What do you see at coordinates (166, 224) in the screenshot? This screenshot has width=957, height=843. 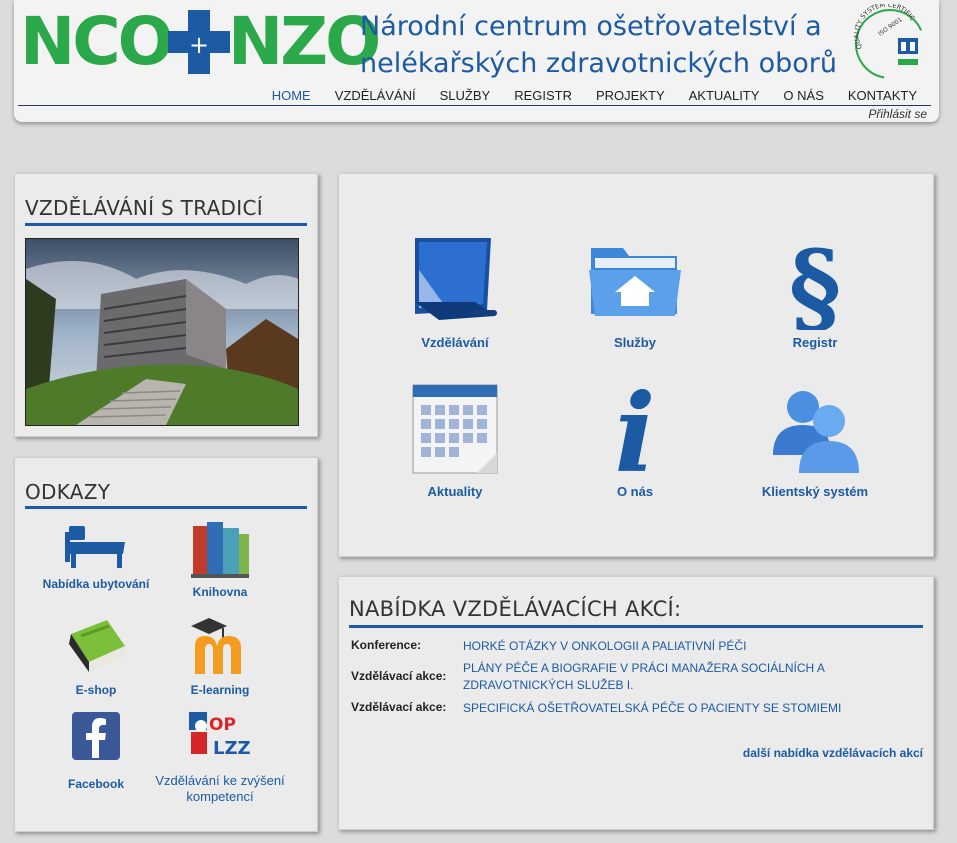 I see `tradition-rule` at bounding box center [166, 224].